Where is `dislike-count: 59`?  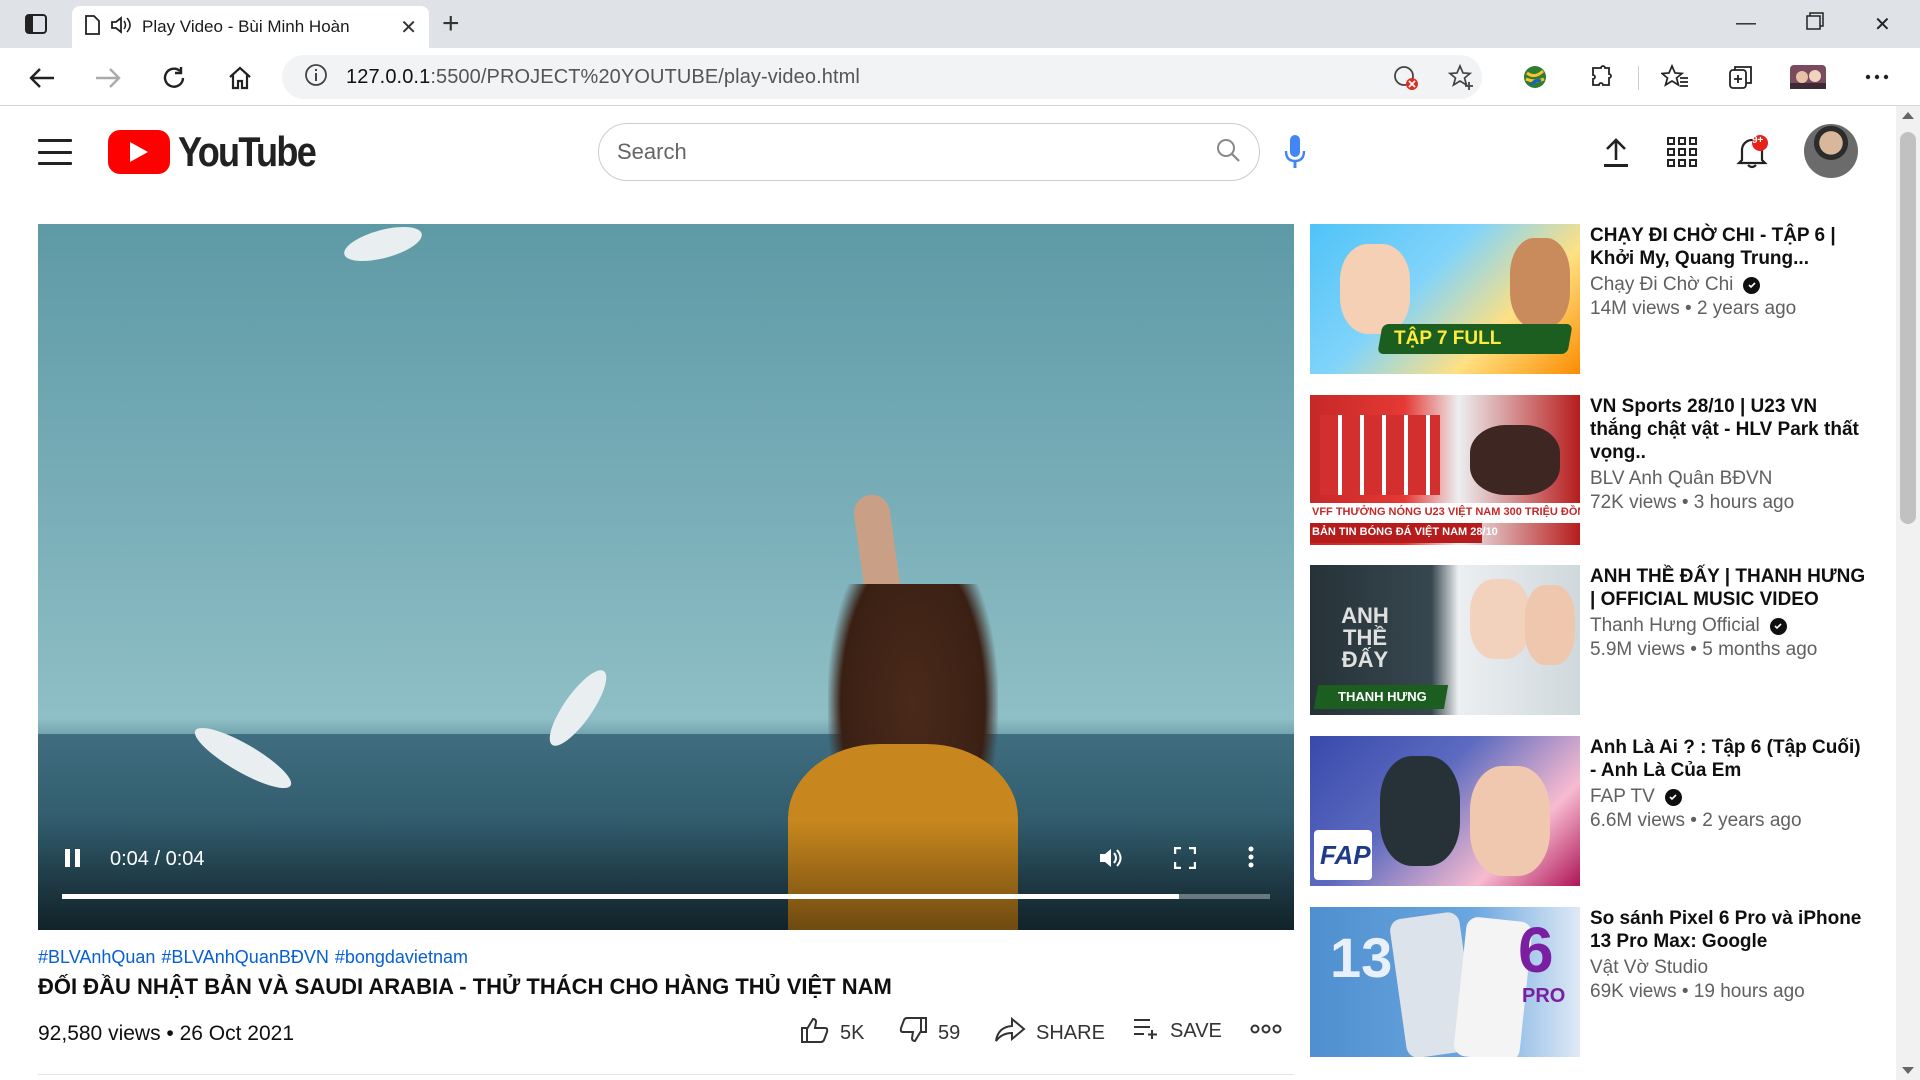 dislike-count: 59 is located at coordinates (949, 1032).